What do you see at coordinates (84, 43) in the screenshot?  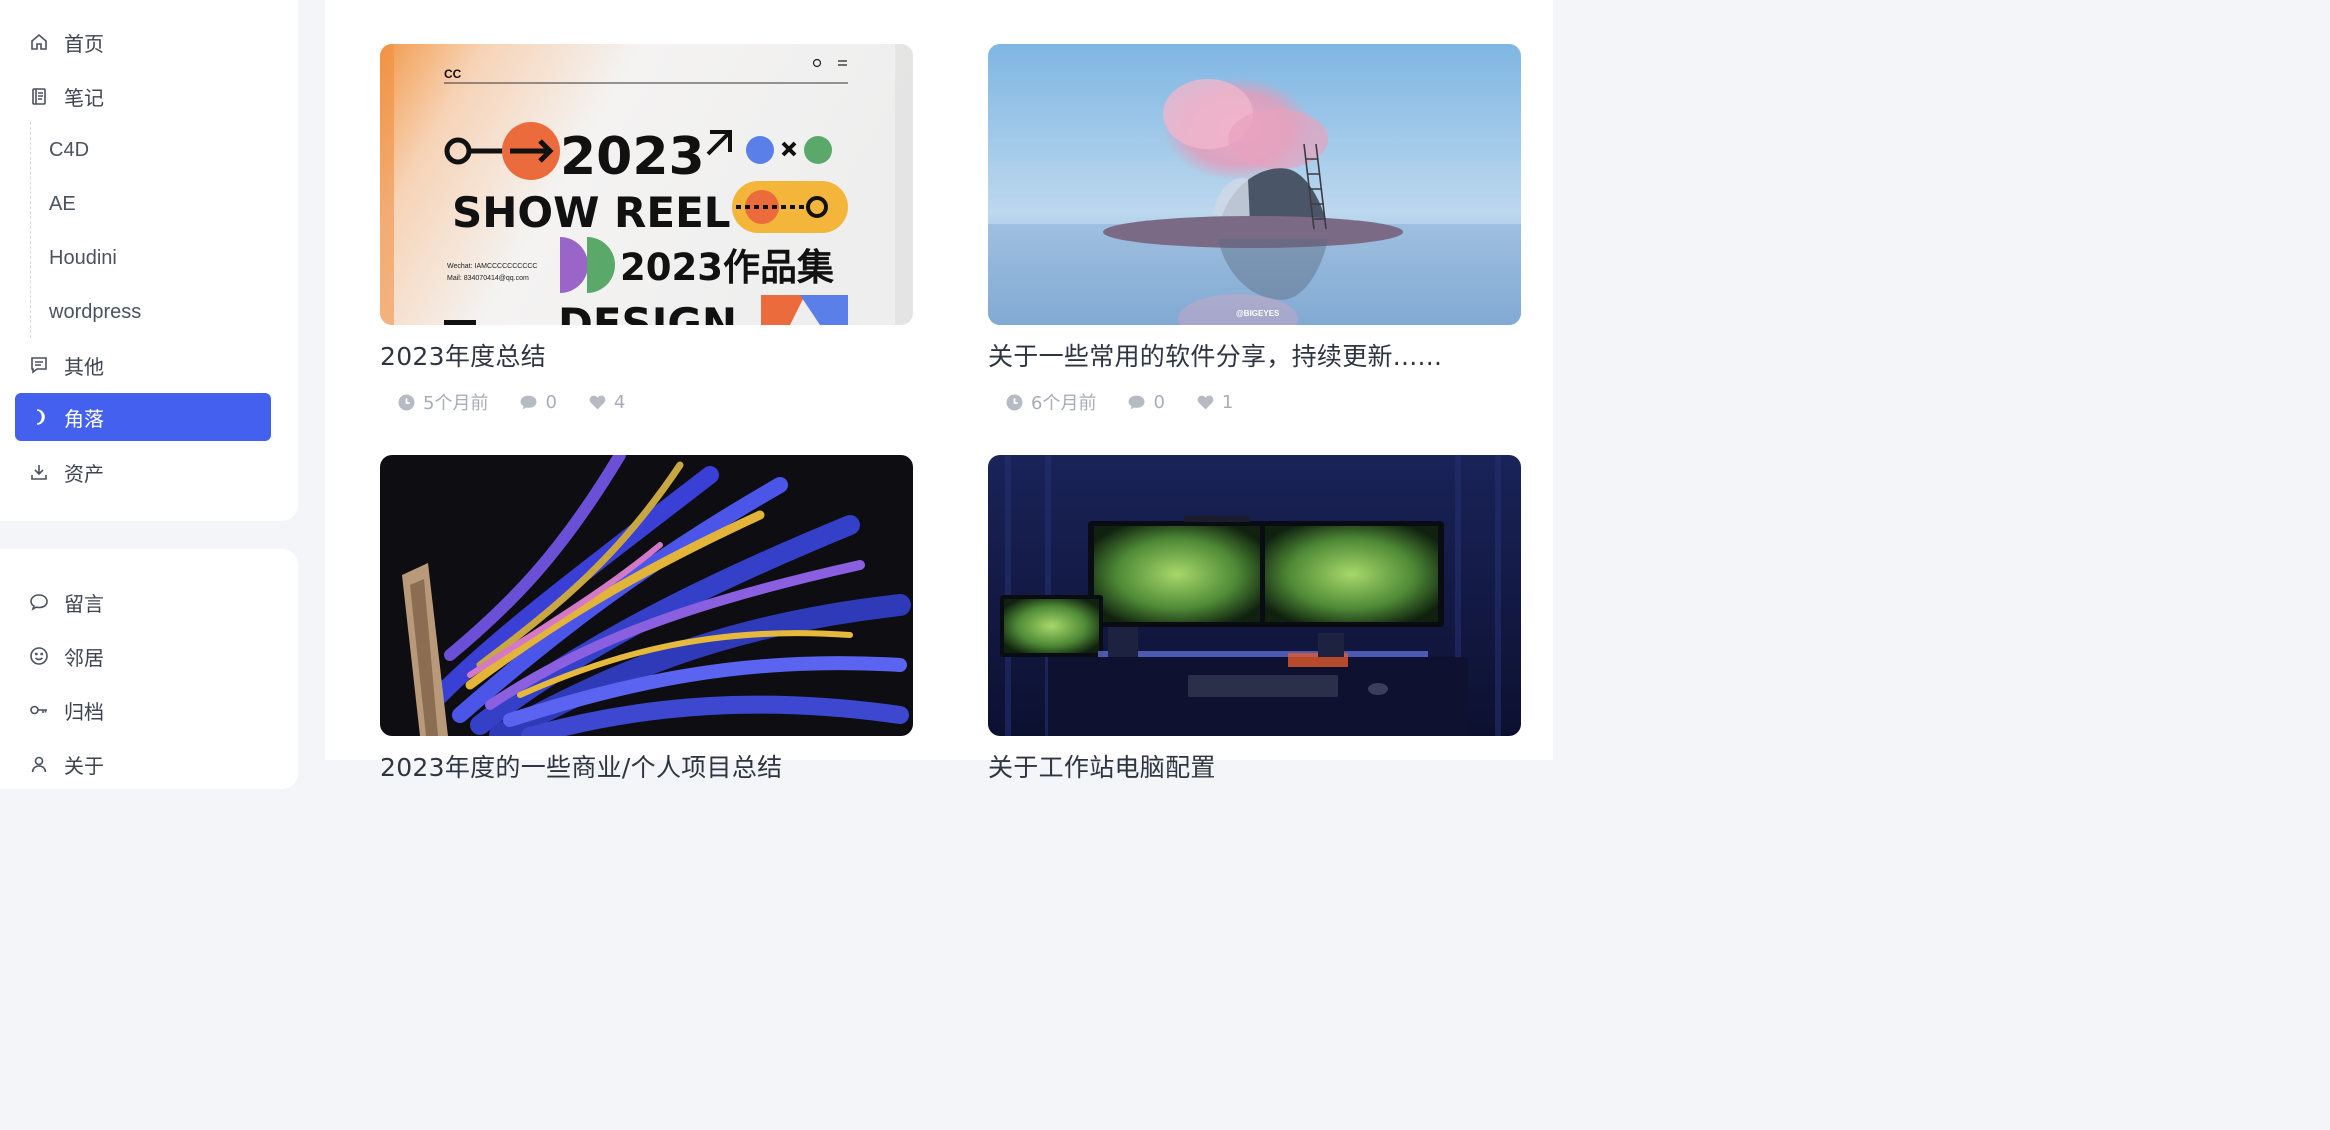 I see `nav-label: 首页` at bounding box center [84, 43].